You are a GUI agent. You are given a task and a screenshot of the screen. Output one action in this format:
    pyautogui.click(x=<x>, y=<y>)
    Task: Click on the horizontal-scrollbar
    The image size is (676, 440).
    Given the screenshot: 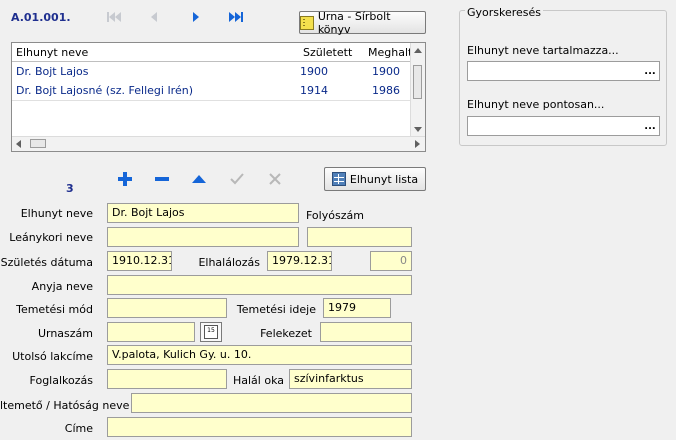 What is the action you would take?
    pyautogui.click(x=218, y=143)
    